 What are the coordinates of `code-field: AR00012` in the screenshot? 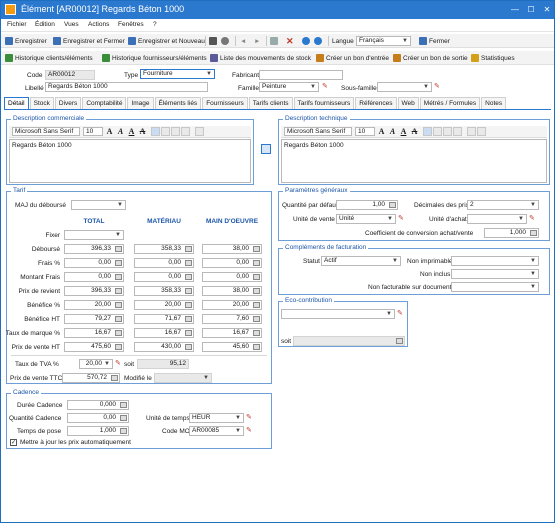 It's located at (70, 75).